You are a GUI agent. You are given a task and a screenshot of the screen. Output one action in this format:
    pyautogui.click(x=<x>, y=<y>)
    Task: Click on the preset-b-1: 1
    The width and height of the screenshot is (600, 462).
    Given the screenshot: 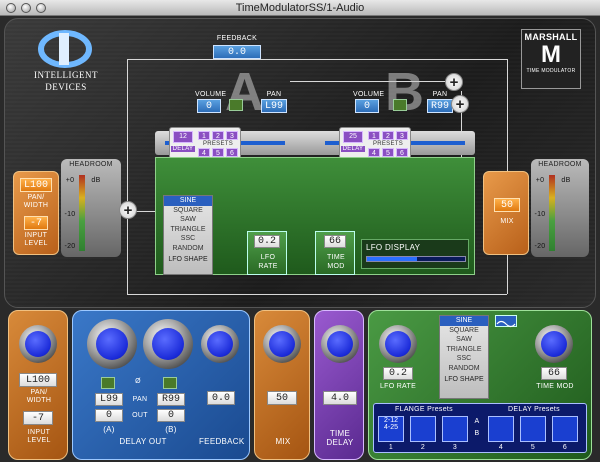 What is the action you would take?
    pyautogui.click(x=374, y=135)
    